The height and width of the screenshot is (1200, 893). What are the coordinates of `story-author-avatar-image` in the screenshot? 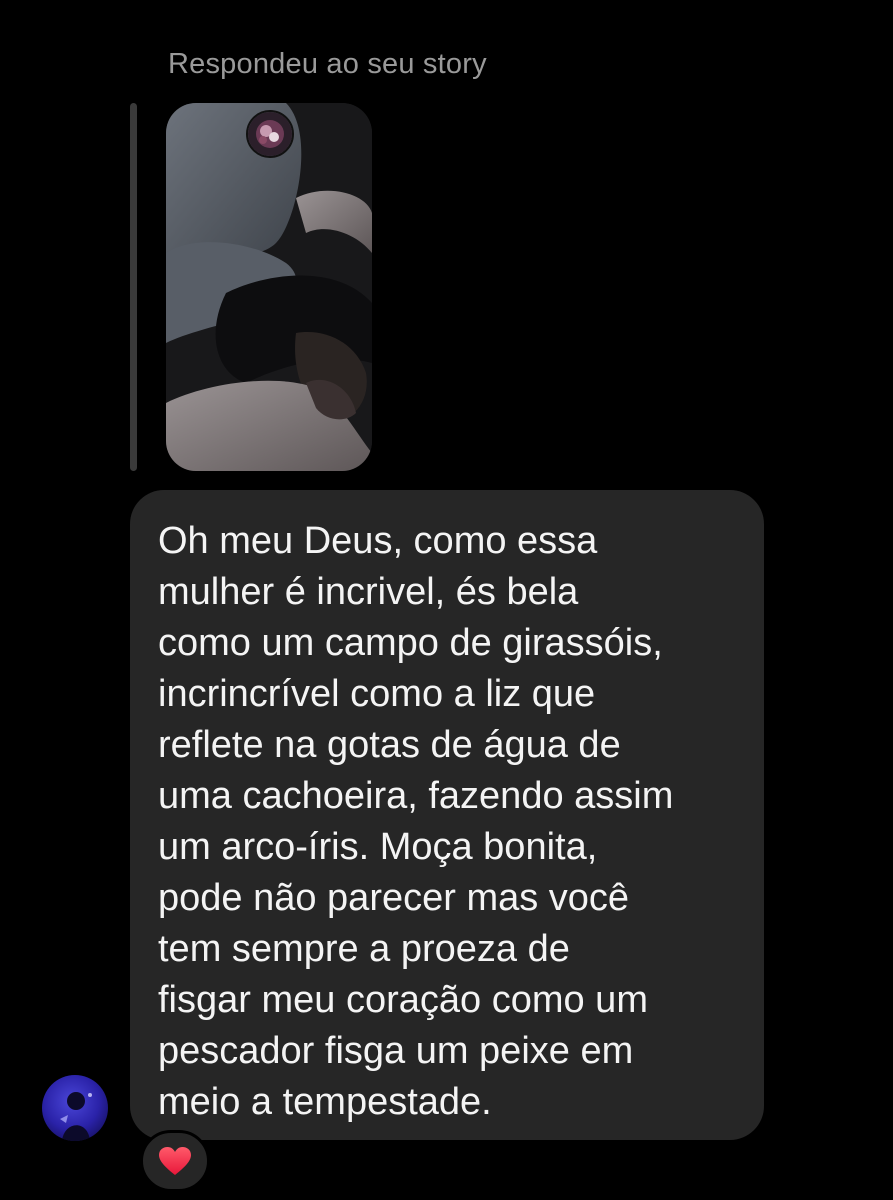 It's located at (270, 134).